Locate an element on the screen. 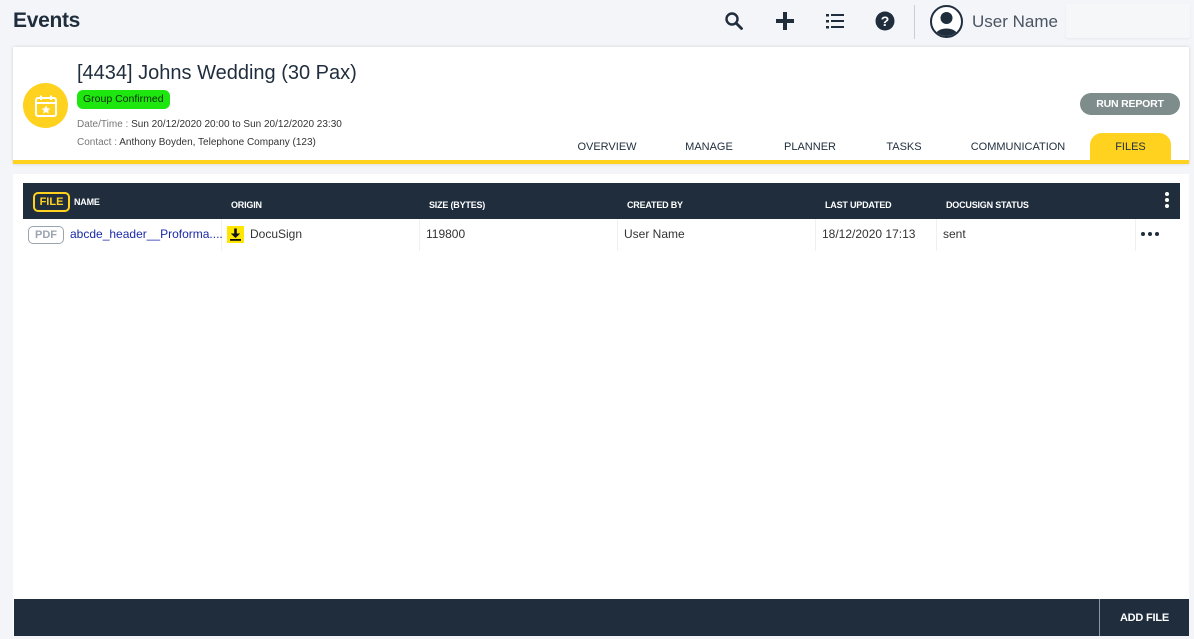 This screenshot has width=1194, height=639. calendar-icon is located at coordinates (45, 105).